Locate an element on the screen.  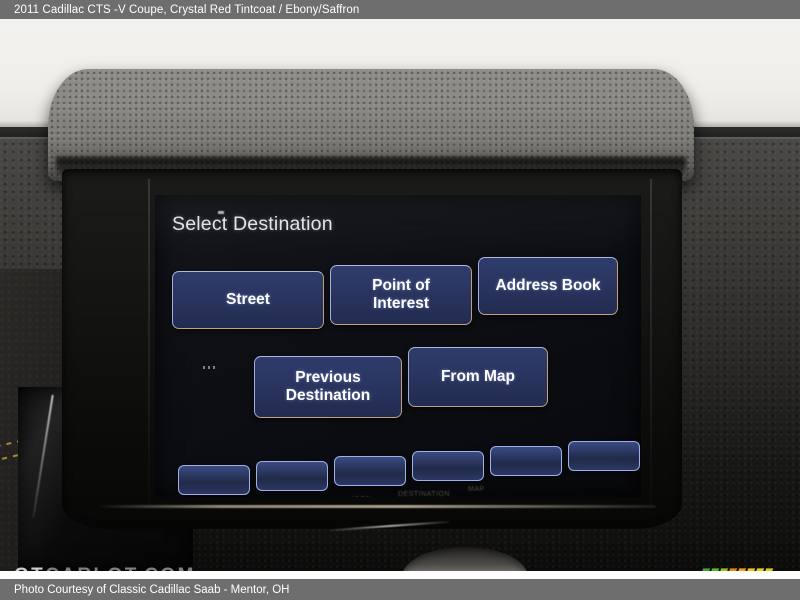
screen-dust-speck is located at coordinates (221, 212).